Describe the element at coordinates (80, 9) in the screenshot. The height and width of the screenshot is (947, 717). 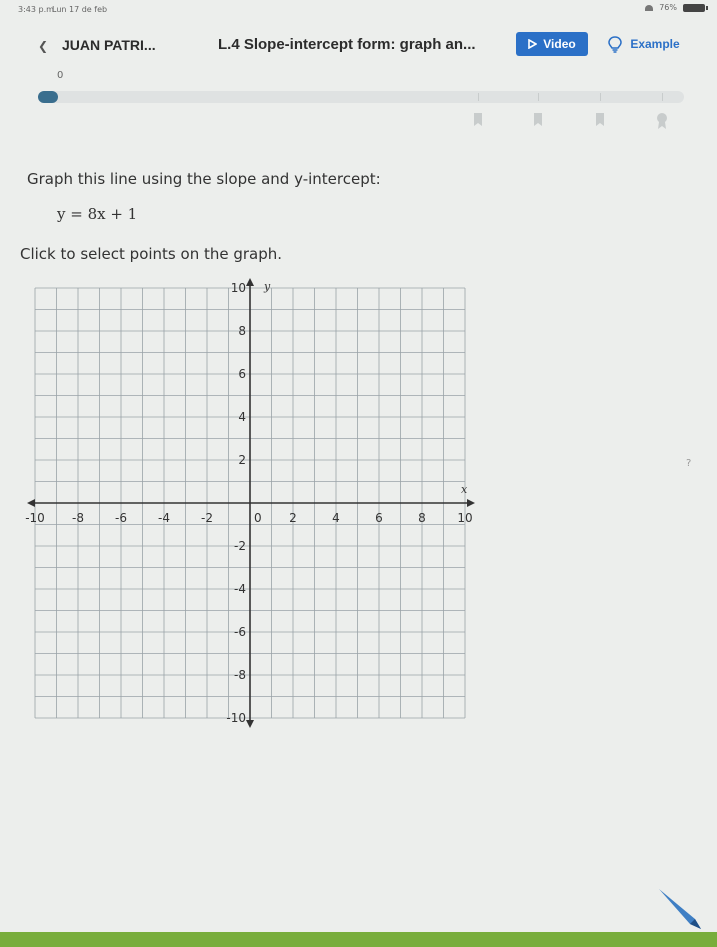
I see `status-date: Lun 17 de feb` at that location.